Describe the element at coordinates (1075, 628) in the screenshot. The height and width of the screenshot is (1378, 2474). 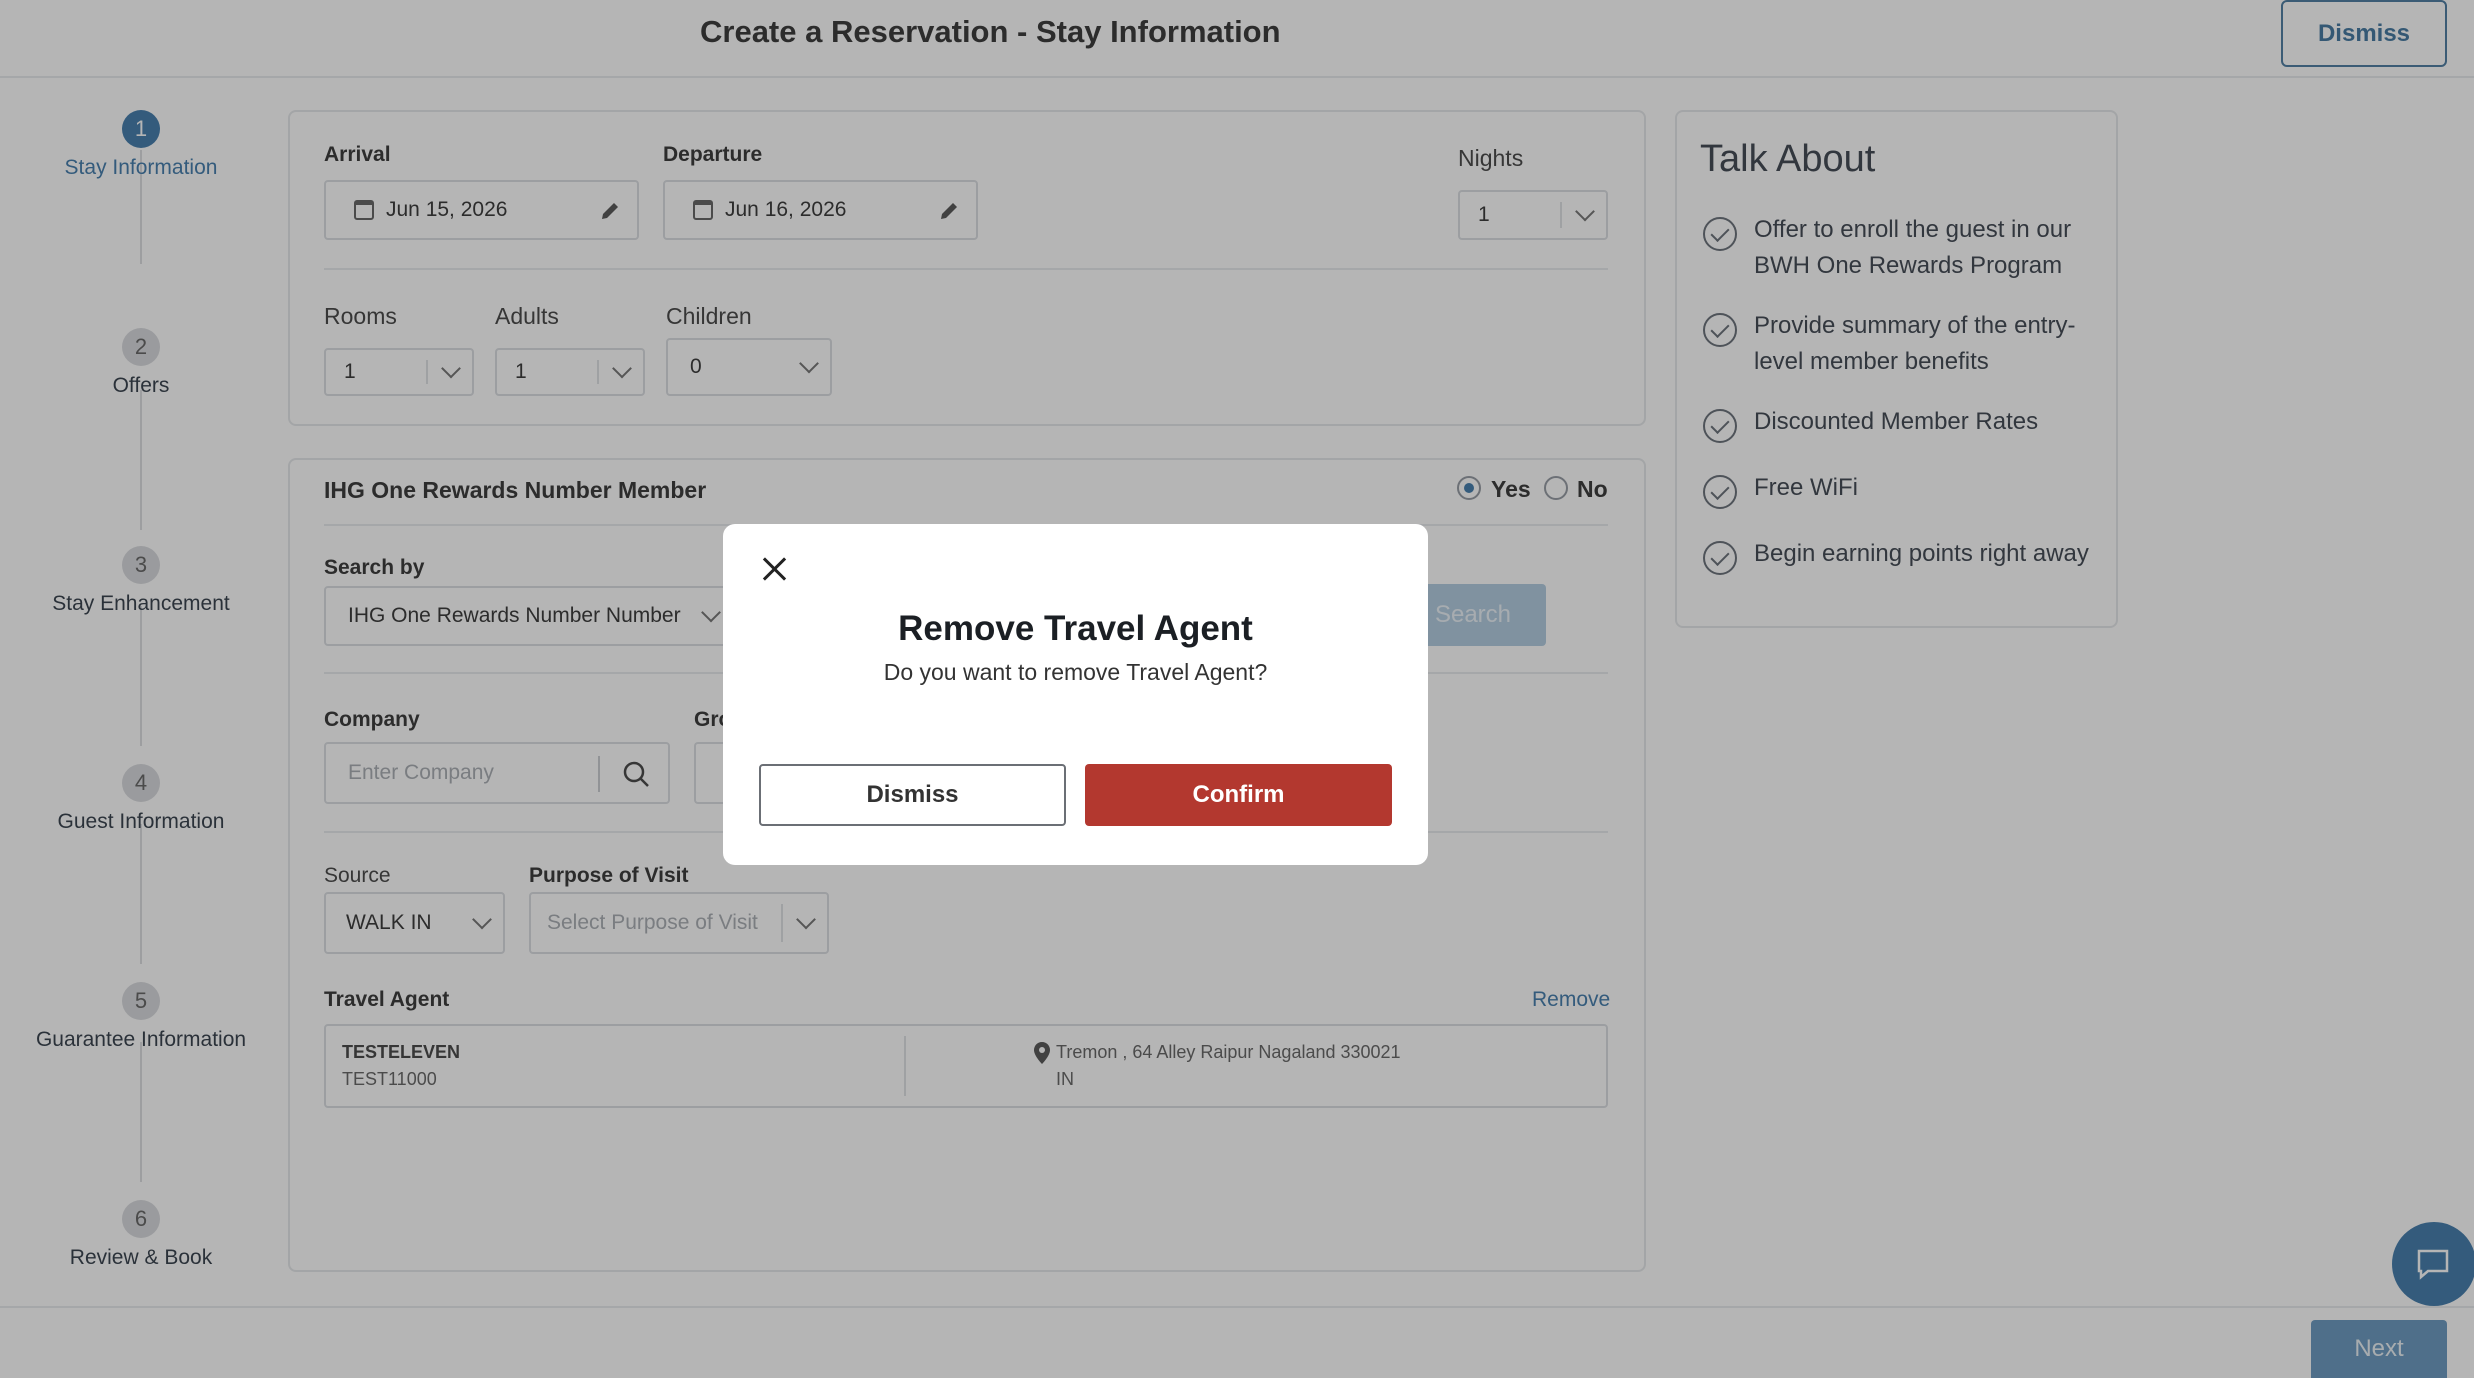
I see `dialog-title: Remove Travel Agent` at that location.